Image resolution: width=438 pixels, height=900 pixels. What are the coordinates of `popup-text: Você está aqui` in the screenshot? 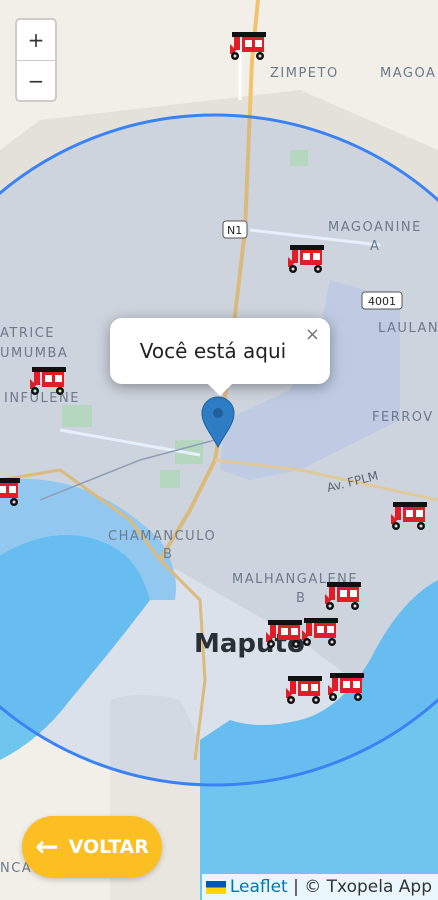 It's located at (213, 351).